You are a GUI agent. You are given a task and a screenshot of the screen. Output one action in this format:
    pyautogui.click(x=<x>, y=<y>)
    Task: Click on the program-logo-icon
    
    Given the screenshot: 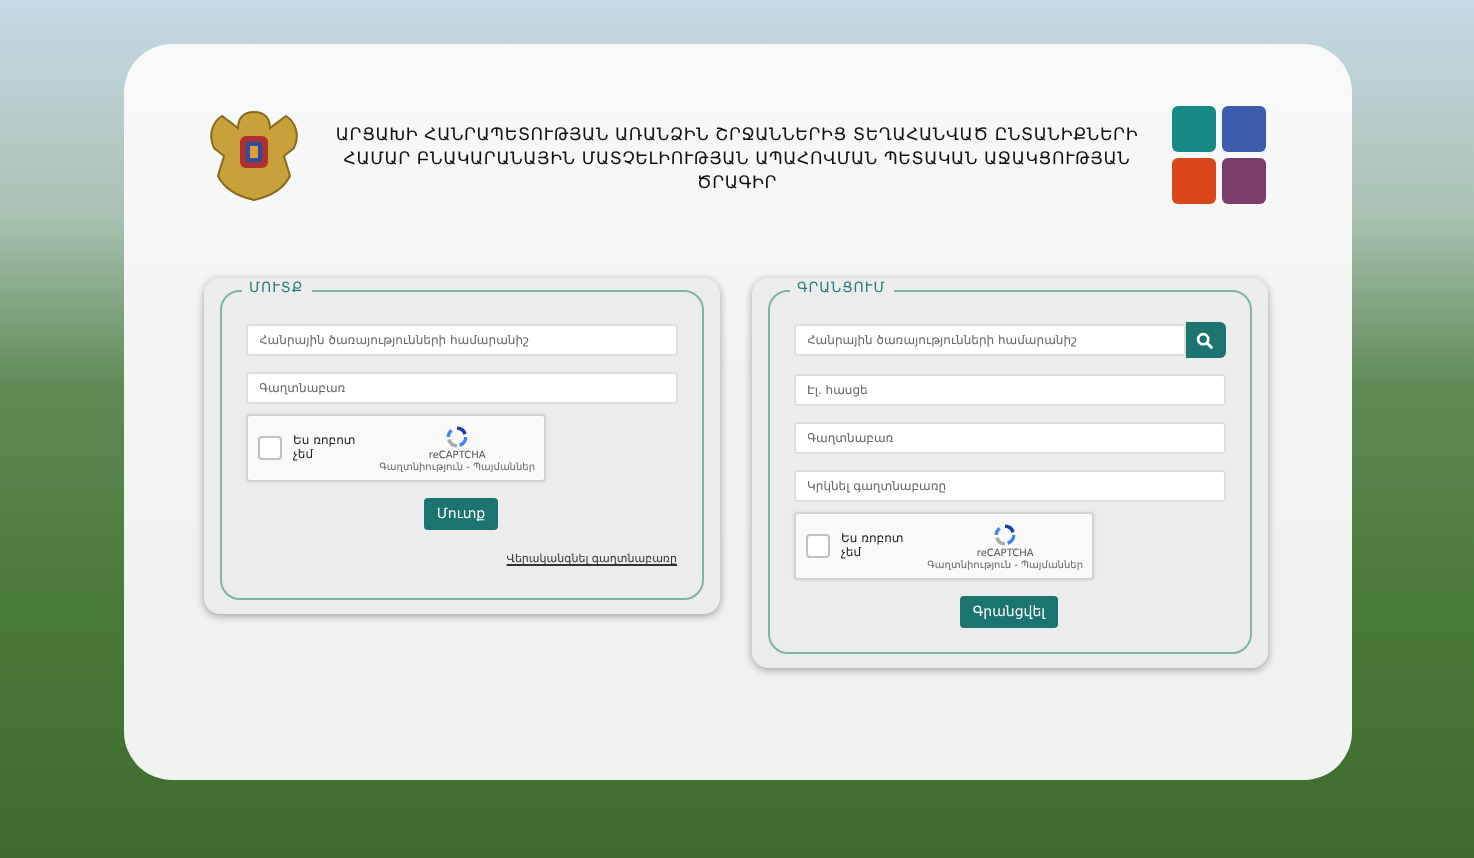 What is the action you would take?
    pyautogui.click(x=1219, y=156)
    